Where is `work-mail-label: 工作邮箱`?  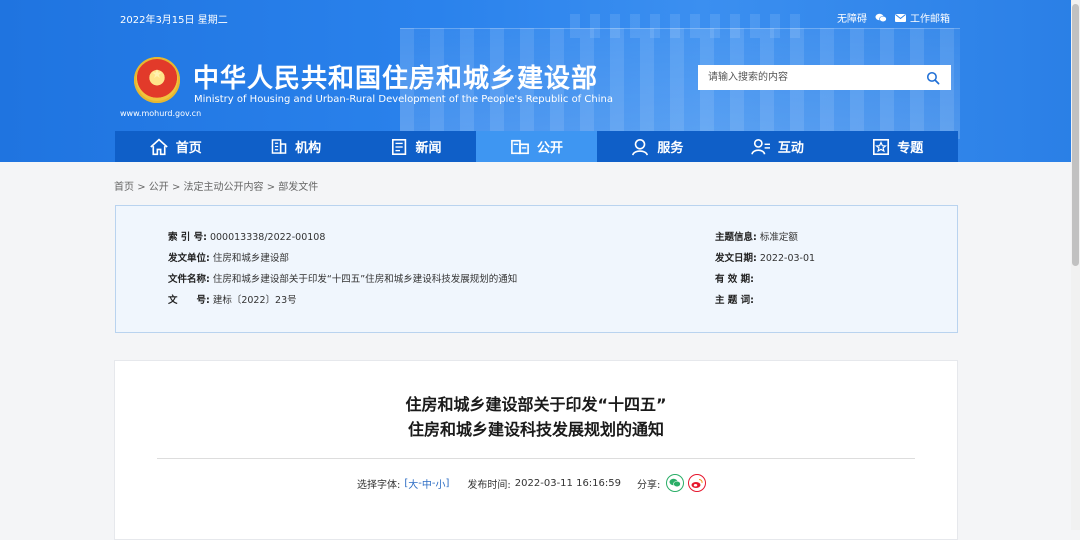
work-mail-label: 工作邮箱 is located at coordinates (930, 19).